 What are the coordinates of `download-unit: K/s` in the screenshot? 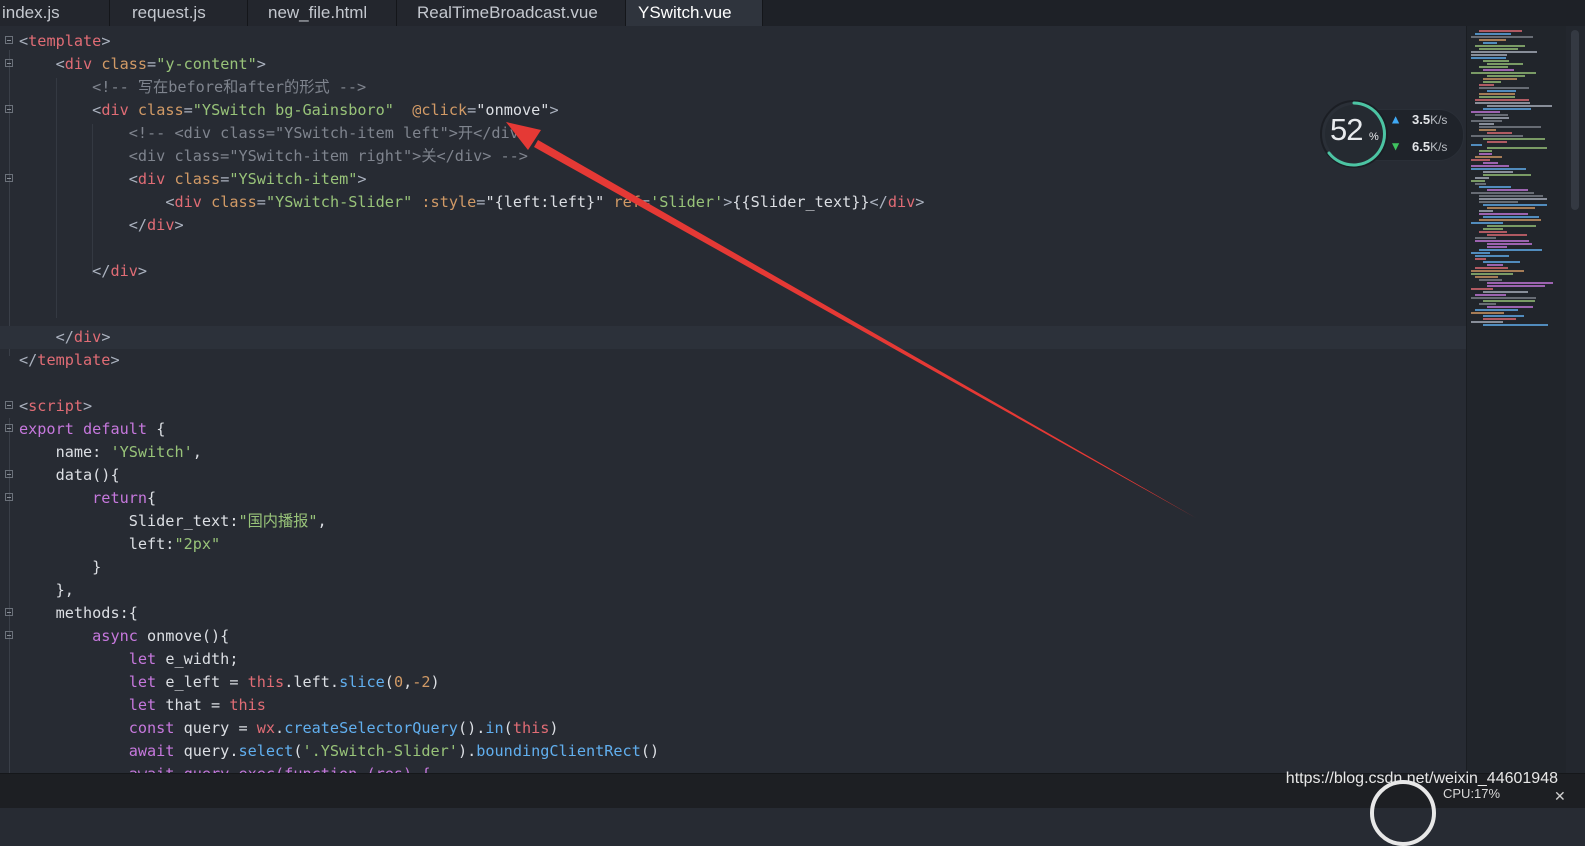 It's located at (1439, 147).